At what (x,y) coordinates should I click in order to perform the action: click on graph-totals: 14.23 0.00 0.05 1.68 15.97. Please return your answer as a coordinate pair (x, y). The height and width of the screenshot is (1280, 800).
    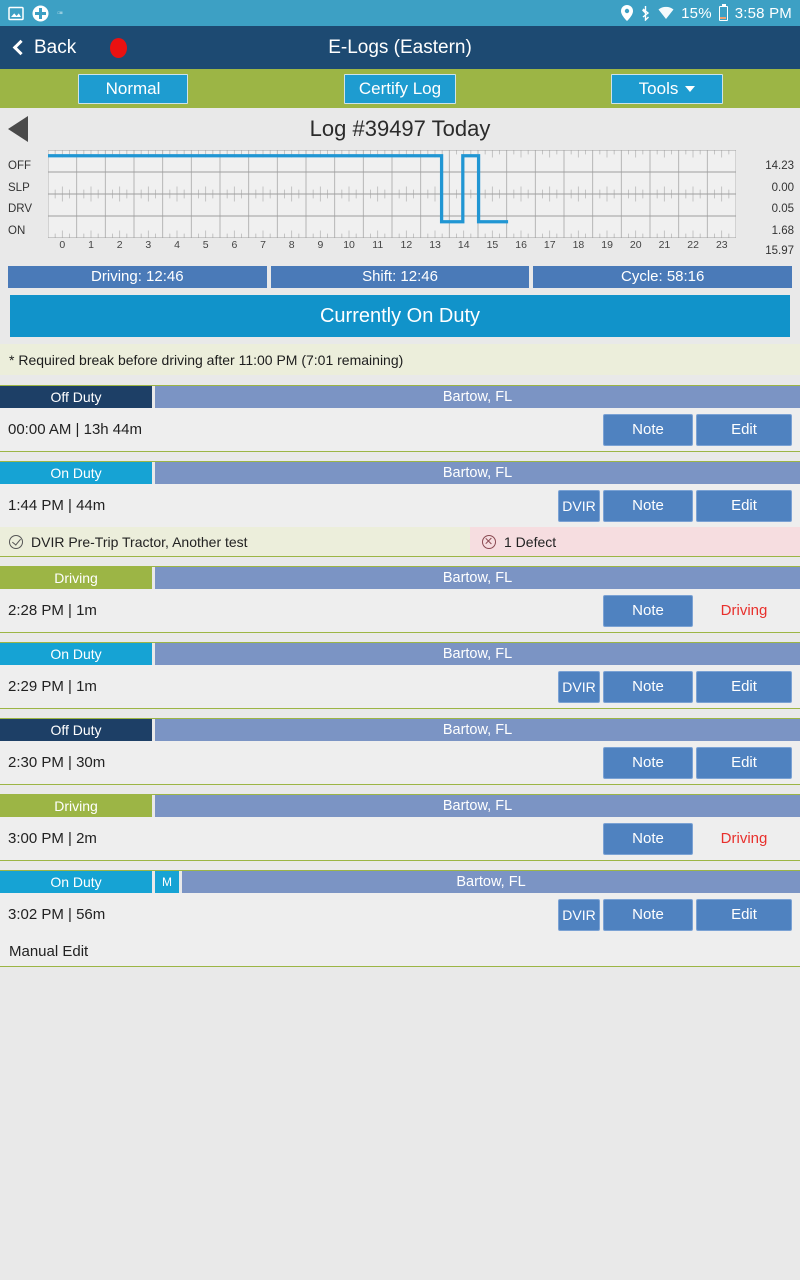
    Looking at the image, I should click on (765, 205).